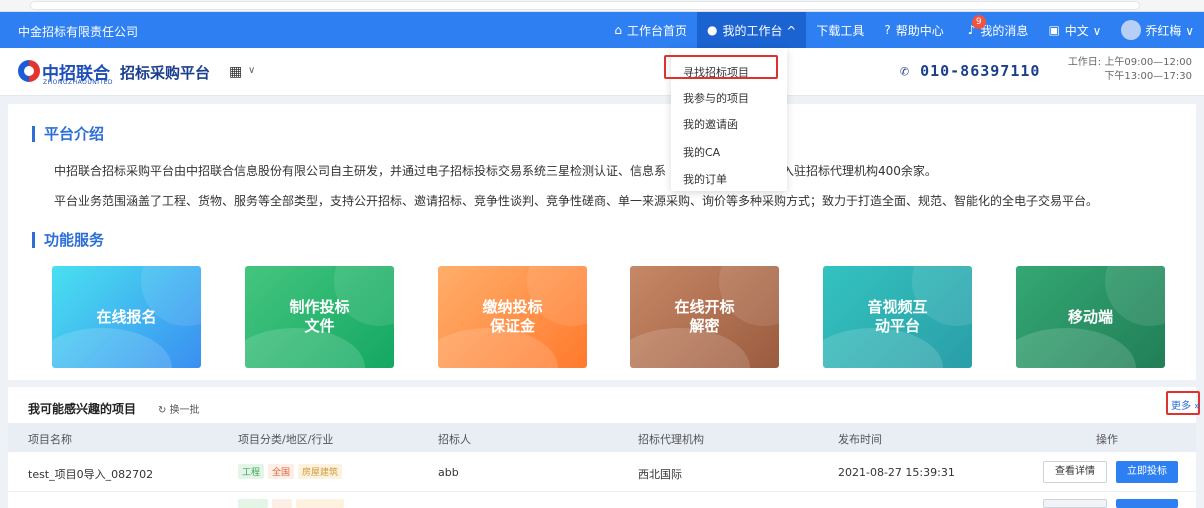 This screenshot has width=1204, height=508. Describe the element at coordinates (712, 30) in the screenshot. I see `user-icon: ●` at that location.